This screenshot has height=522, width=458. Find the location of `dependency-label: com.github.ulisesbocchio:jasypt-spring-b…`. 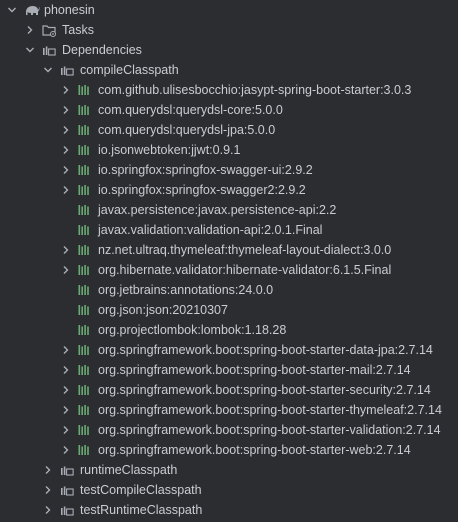

dependency-label: com.github.ulisesbocchio:jasypt-spring-b… is located at coordinates (255, 90).